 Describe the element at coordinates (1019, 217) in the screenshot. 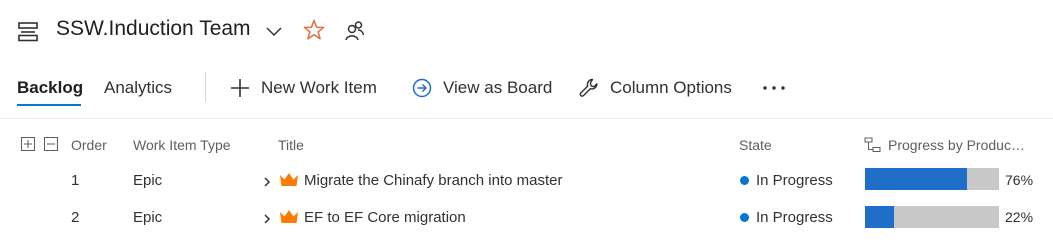

I see `progress-percent: 22%` at that location.